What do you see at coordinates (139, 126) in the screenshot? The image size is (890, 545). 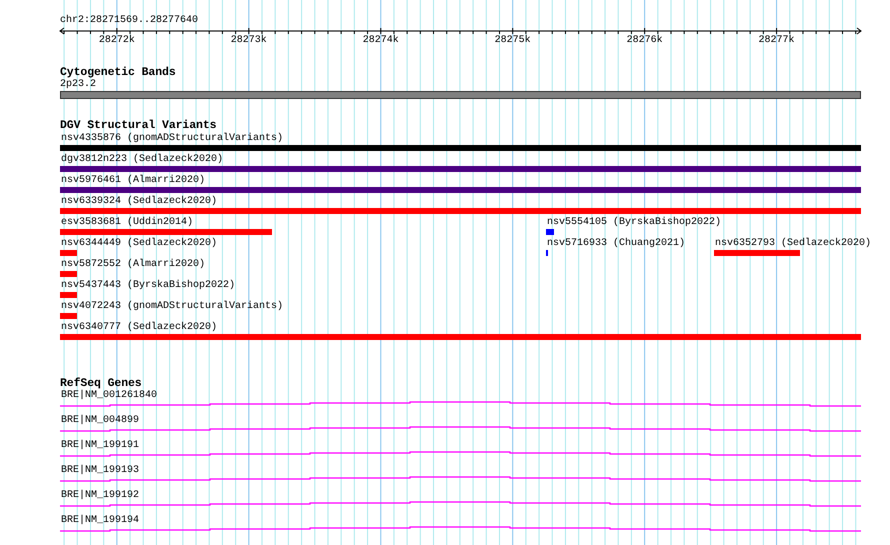 I see `track-title: DGV Structural Variants` at bounding box center [139, 126].